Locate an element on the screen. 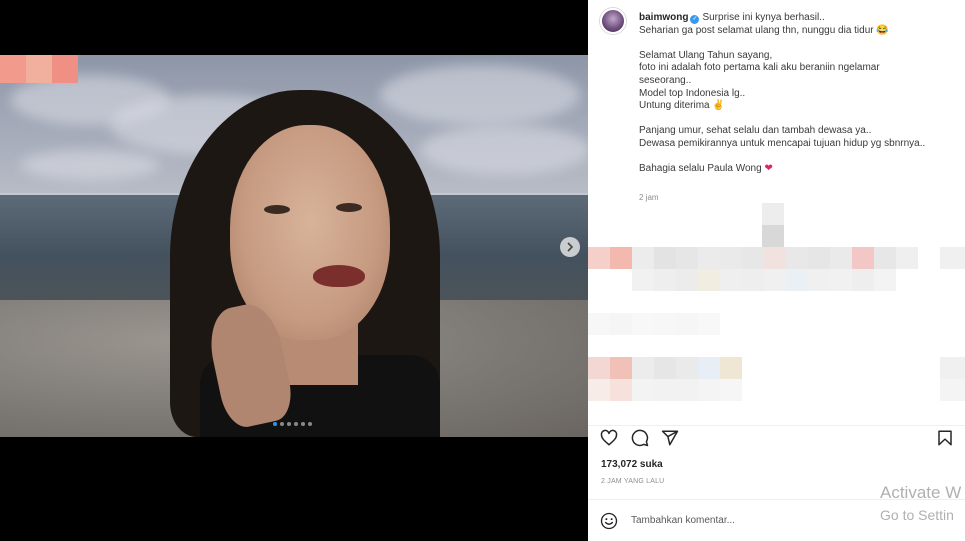  heart-emoji-icon: ❤ is located at coordinates (768, 169).